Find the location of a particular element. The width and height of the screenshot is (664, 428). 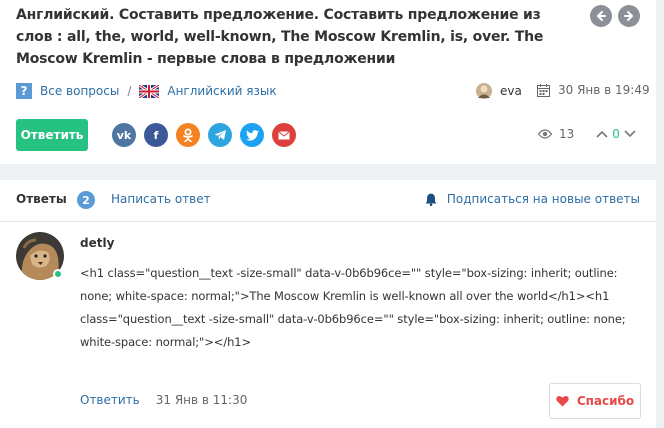

uk-flag-icon is located at coordinates (149, 91).